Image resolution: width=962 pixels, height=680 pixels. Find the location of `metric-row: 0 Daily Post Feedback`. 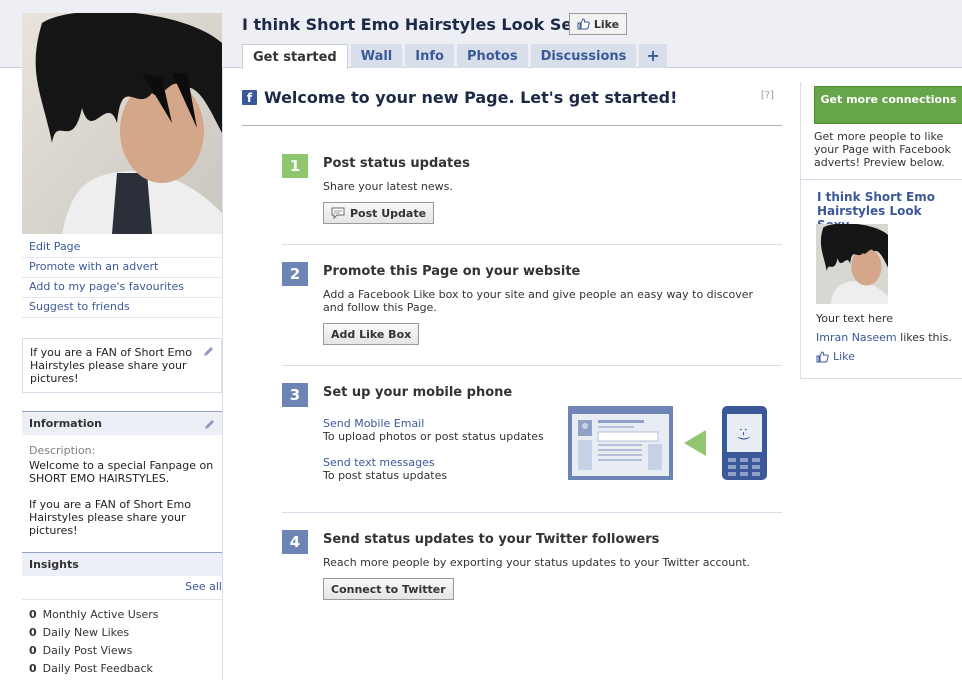

metric-row: 0 Daily Post Feedback is located at coordinates (122, 669).